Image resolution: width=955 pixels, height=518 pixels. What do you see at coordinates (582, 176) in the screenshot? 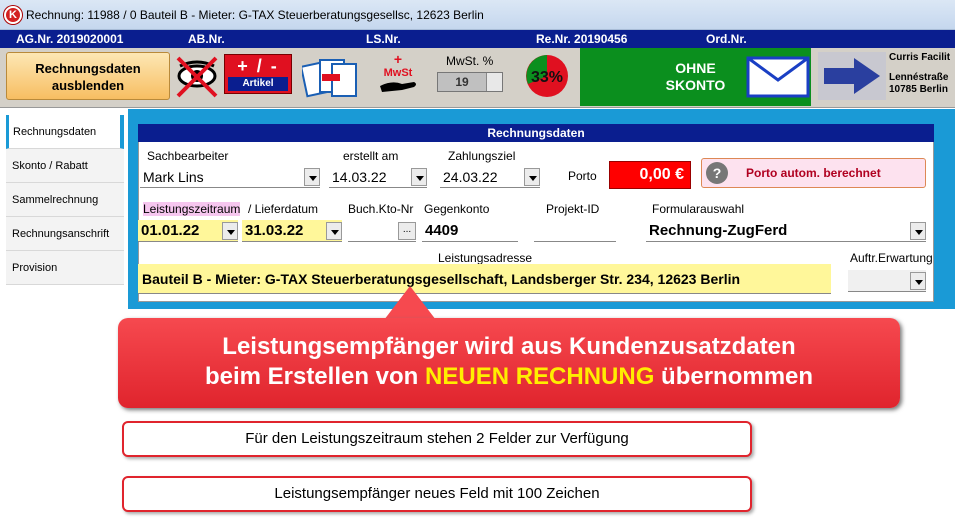
I see `porto-label: Porto` at bounding box center [582, 176].